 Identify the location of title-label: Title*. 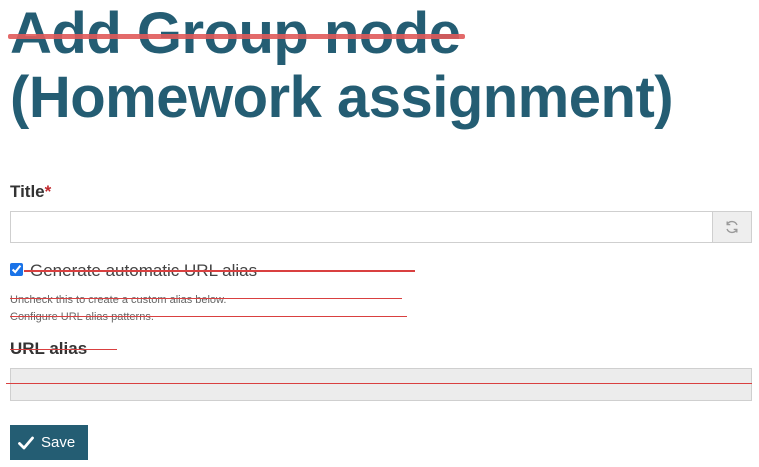
(31, 191).